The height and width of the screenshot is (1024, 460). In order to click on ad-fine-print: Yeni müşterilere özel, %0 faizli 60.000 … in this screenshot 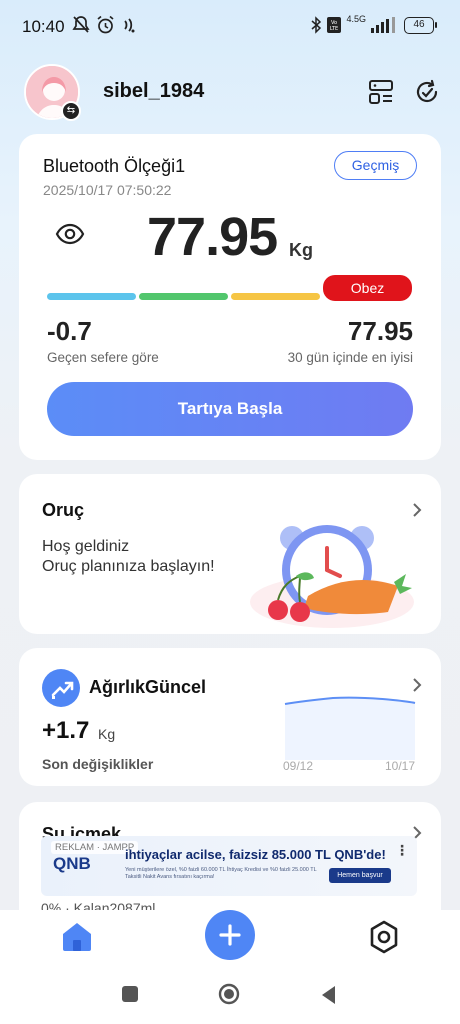, I will do `click(221, 873)`.